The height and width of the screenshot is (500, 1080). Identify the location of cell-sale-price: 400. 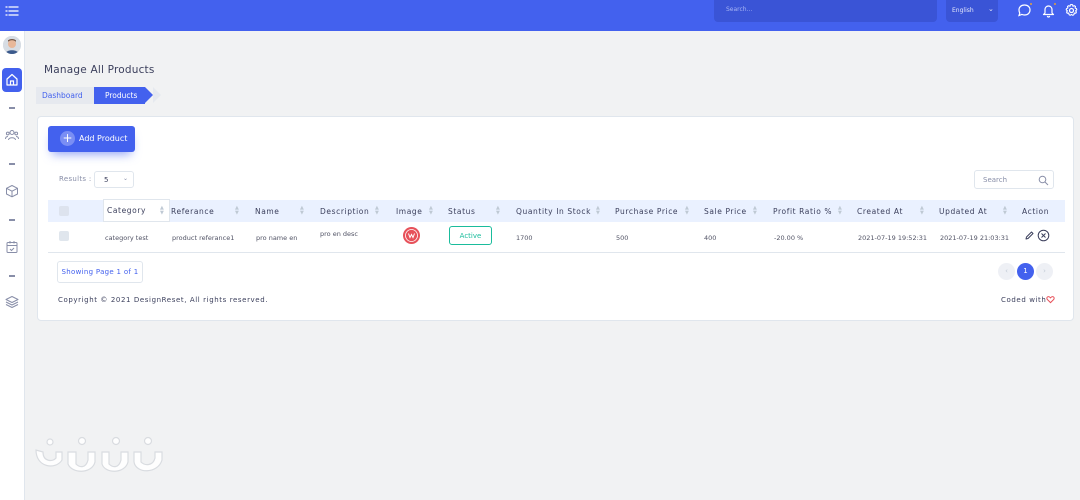
(710, 238).